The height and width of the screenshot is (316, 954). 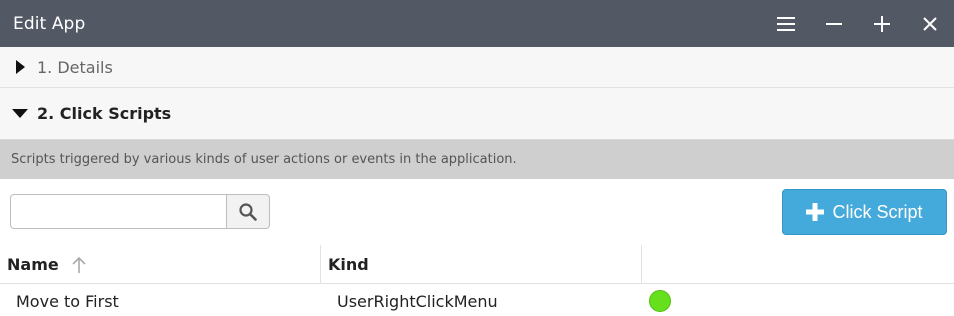 I want to click on window-title: Edit App, so click(x=49, y=23).